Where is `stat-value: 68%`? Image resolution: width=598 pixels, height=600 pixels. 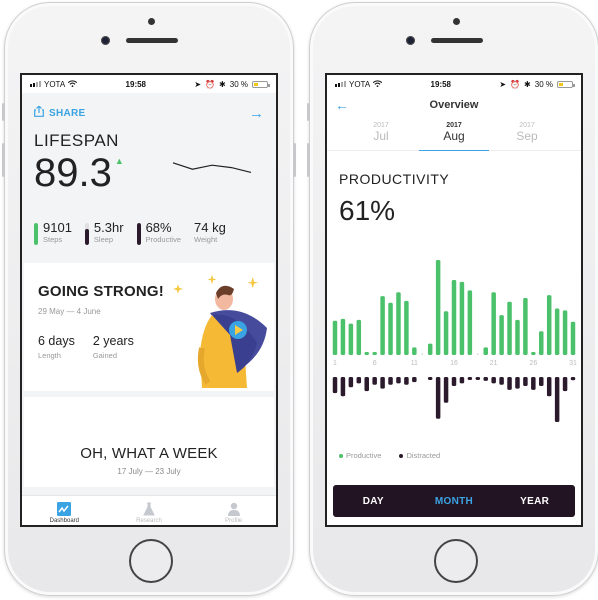
stat-value: 68% is located at coordinates (158, 227).